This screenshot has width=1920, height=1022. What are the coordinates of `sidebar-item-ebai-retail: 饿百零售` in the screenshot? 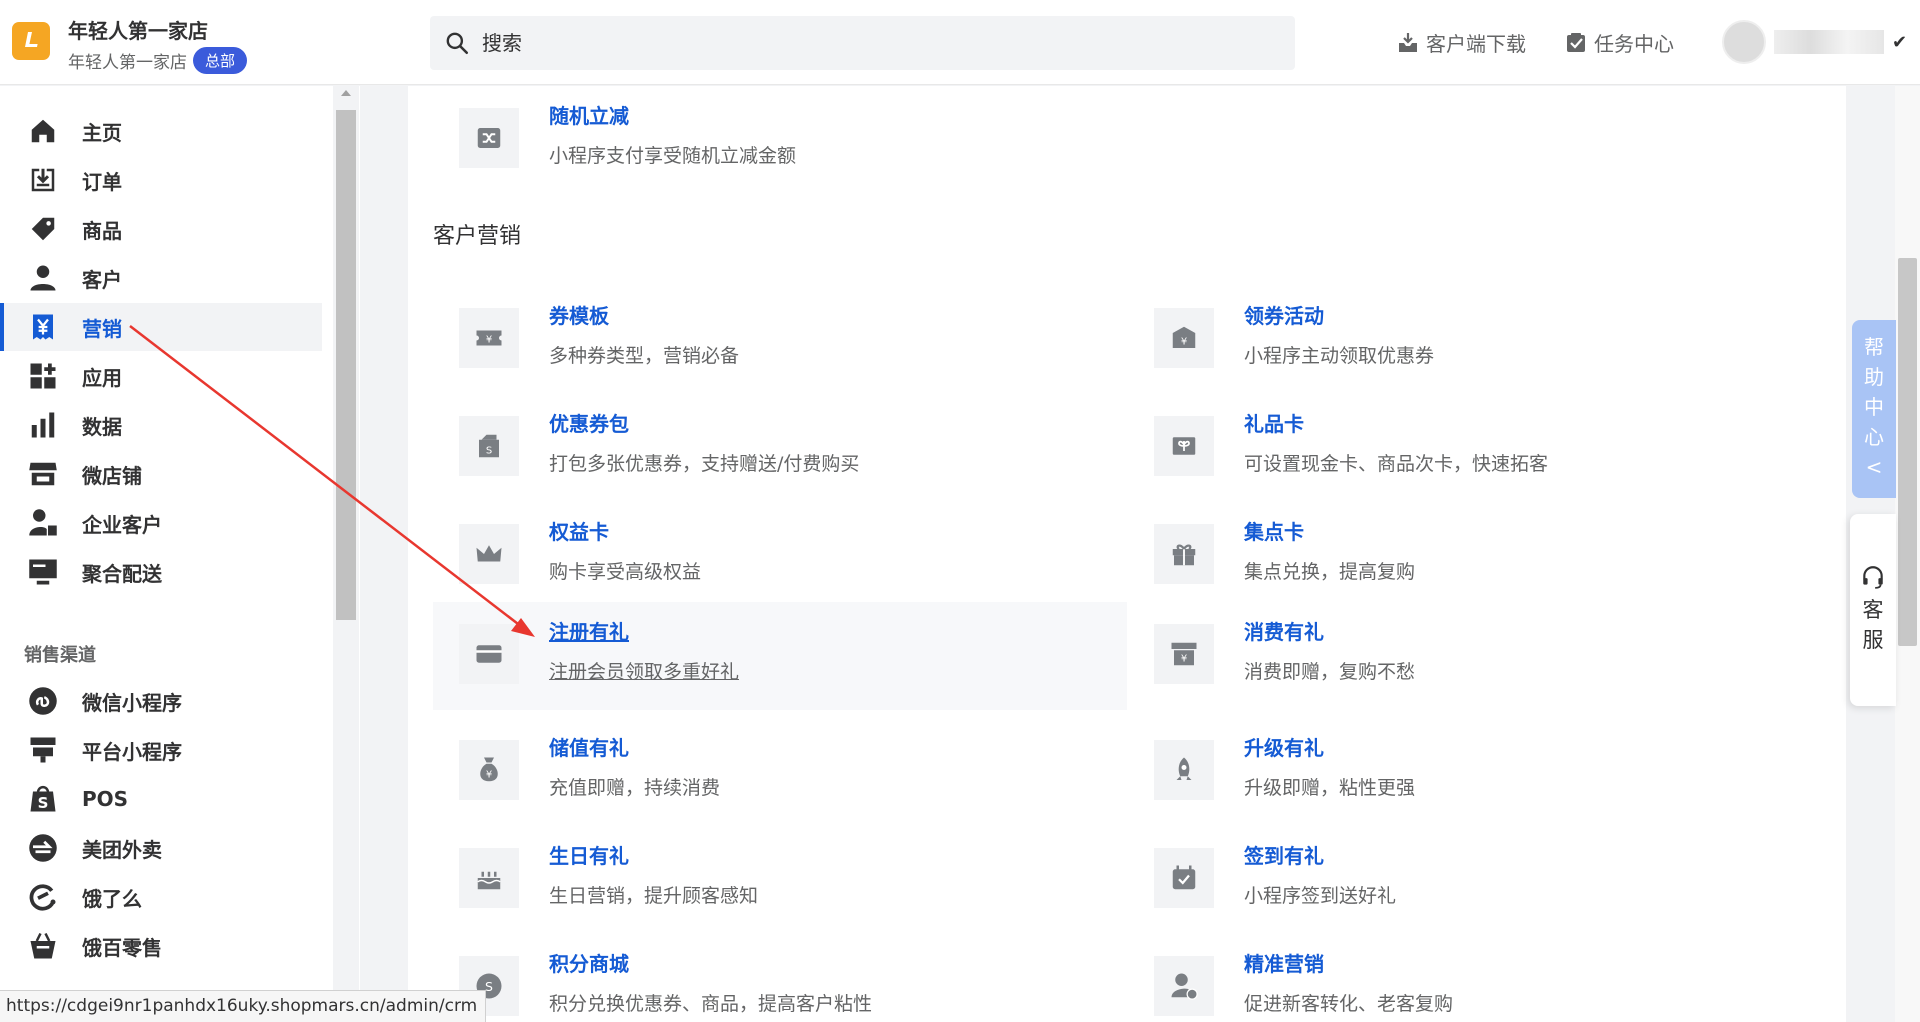 It's located at (161, 946).